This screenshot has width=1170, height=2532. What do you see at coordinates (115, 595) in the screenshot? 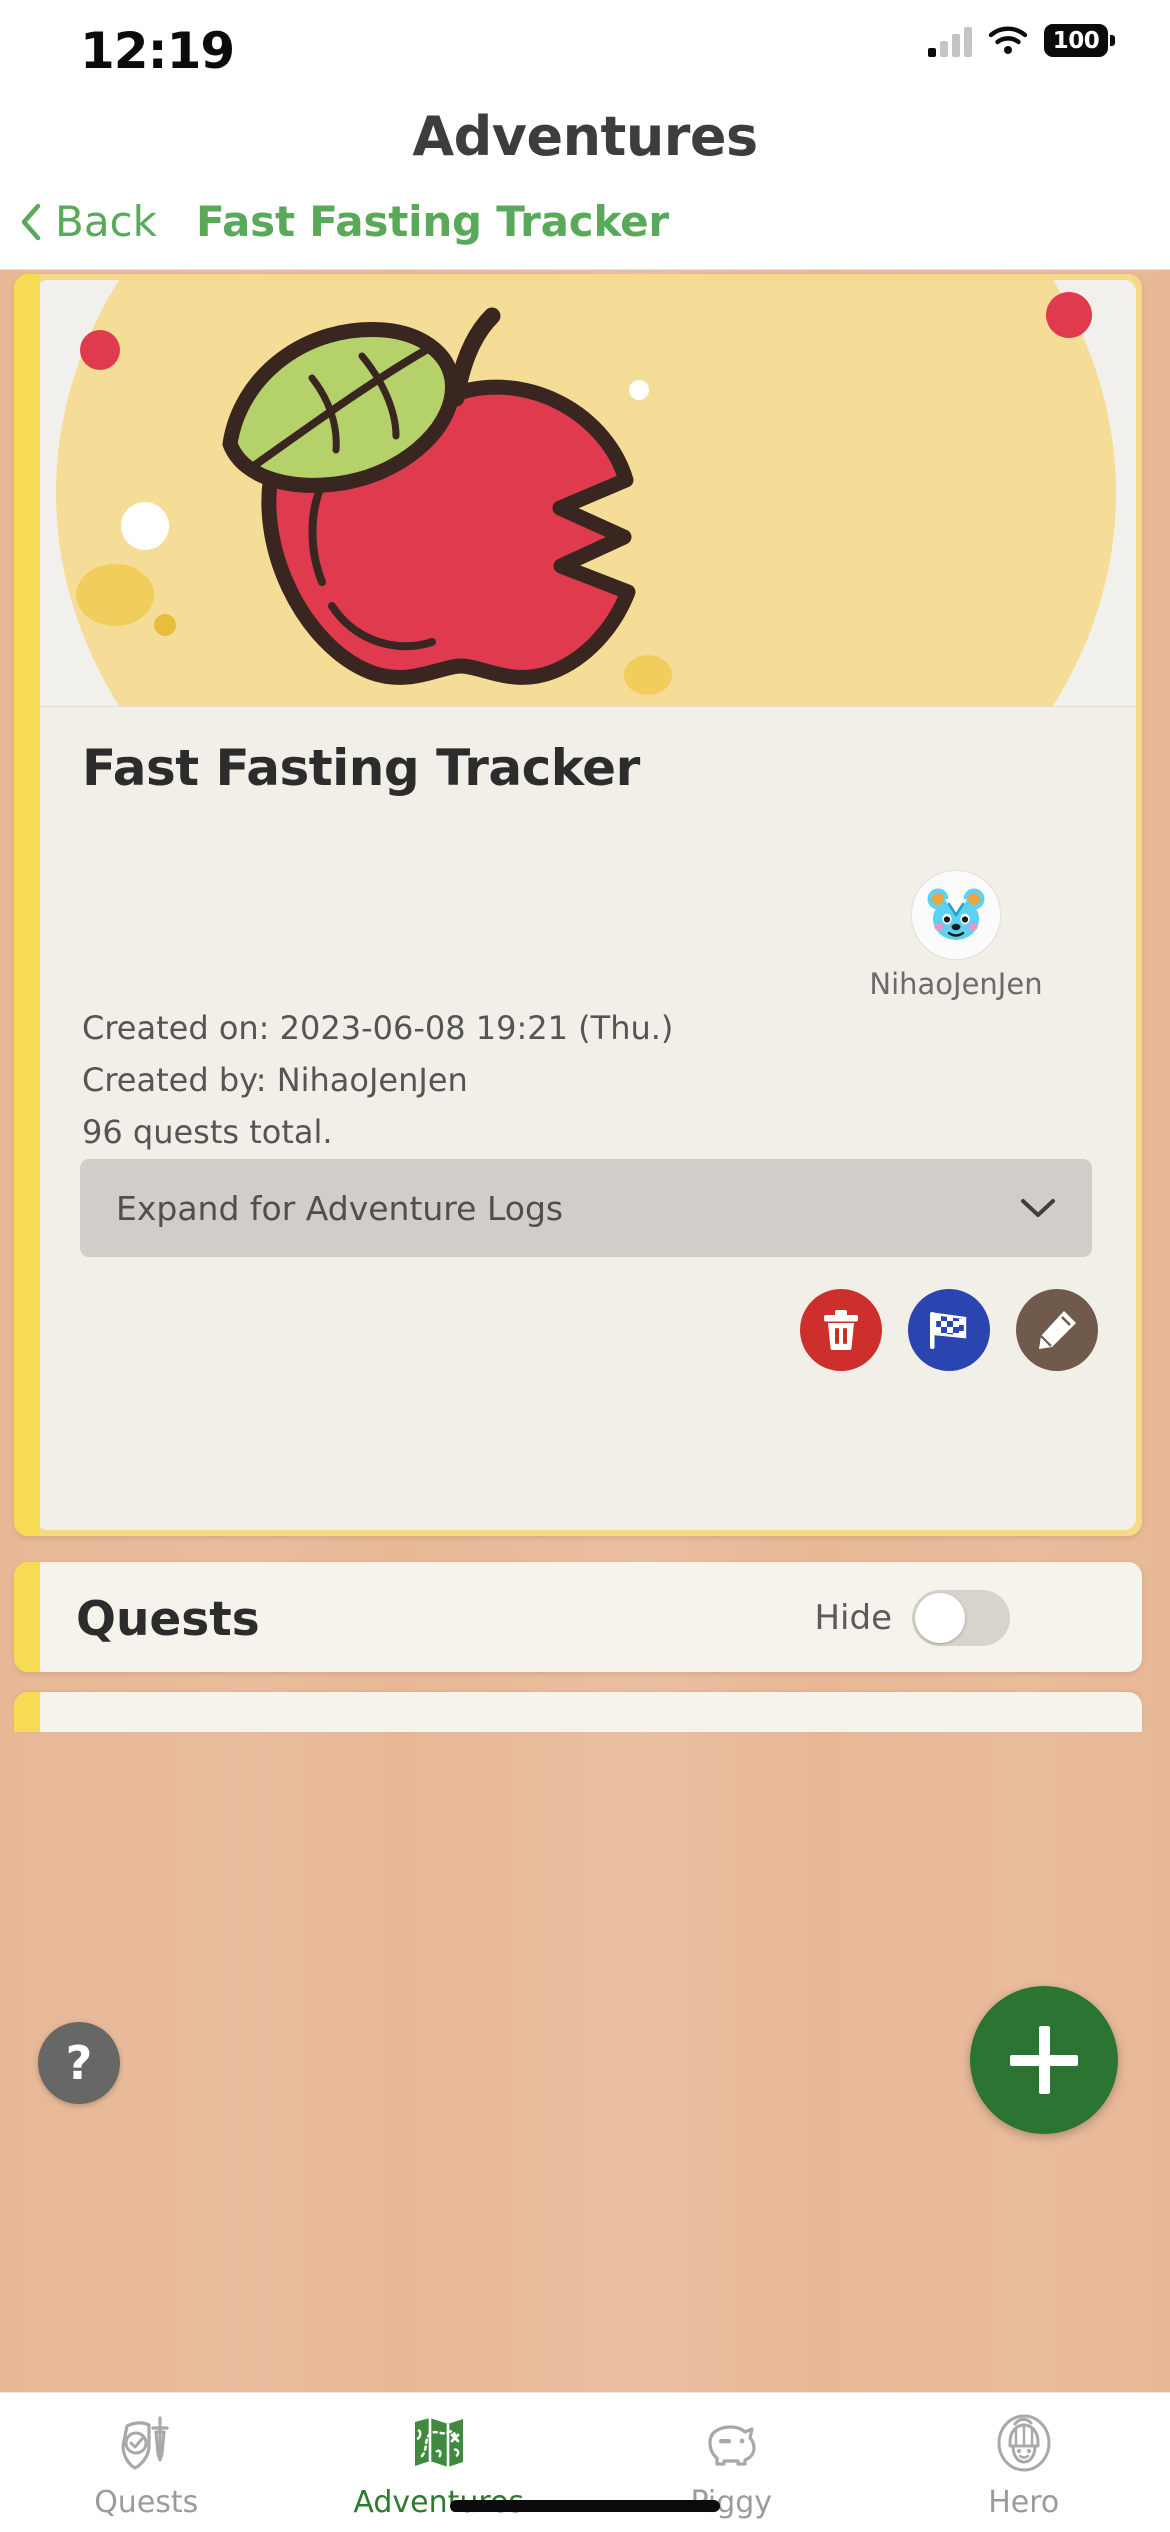
I see `decorative-dot-yellow-large` at bounding box center [115, 595].